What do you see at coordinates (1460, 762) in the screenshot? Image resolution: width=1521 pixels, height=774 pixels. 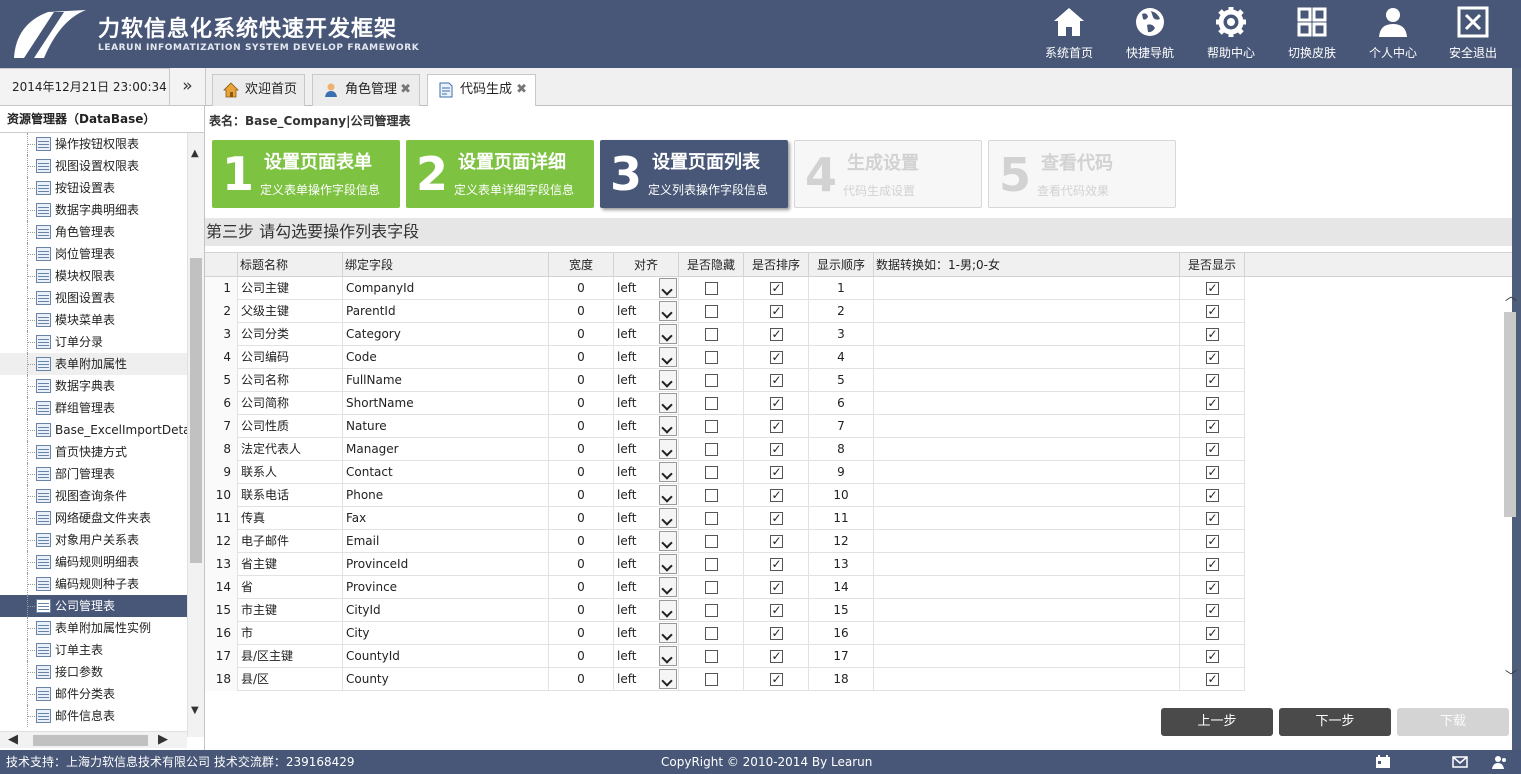 I see `mail-icon` at bounding box center [1460, 762].